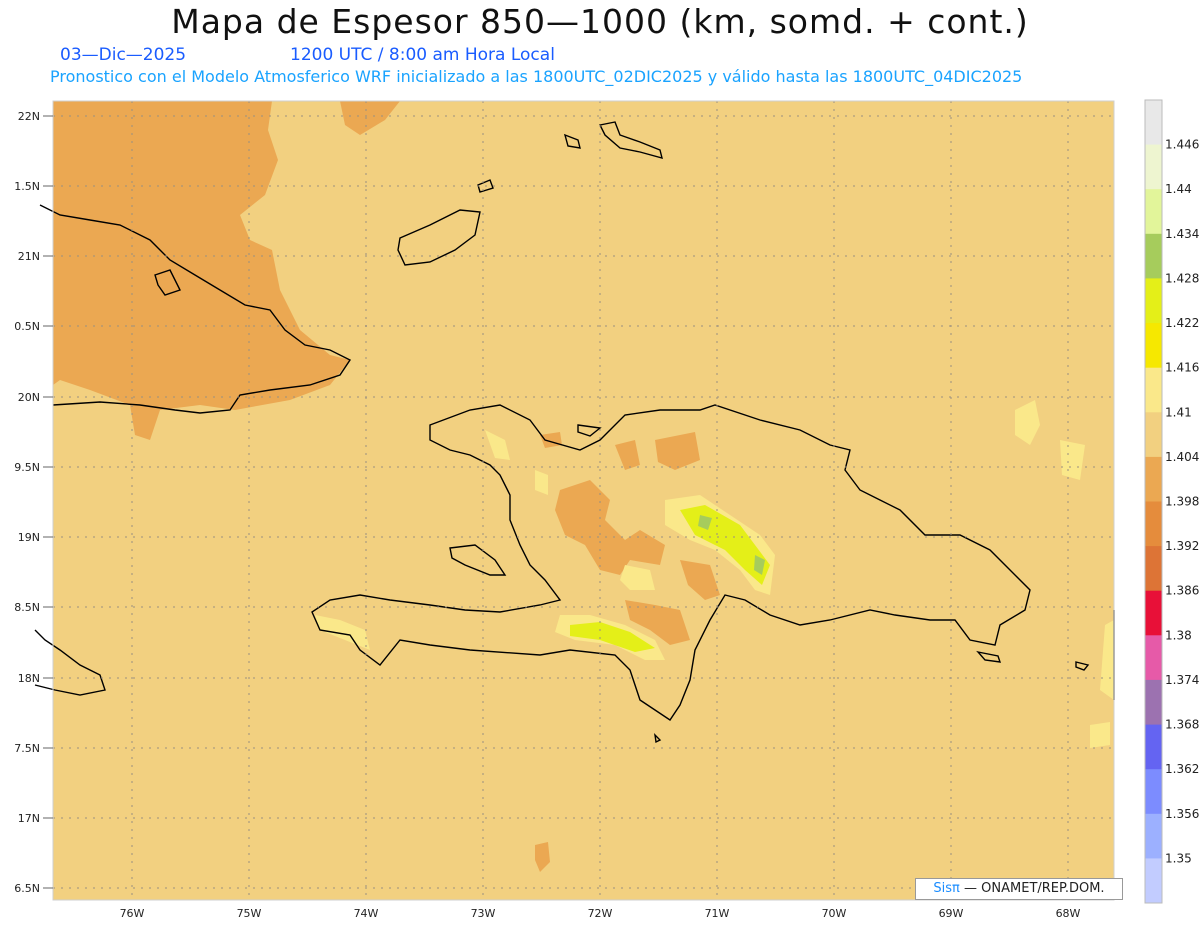 This screenshot has width=1200, height=927. Describe the element at coordinates (1178, 858) in the screenshot. I see `colorbar-label: 1.35` at that location.